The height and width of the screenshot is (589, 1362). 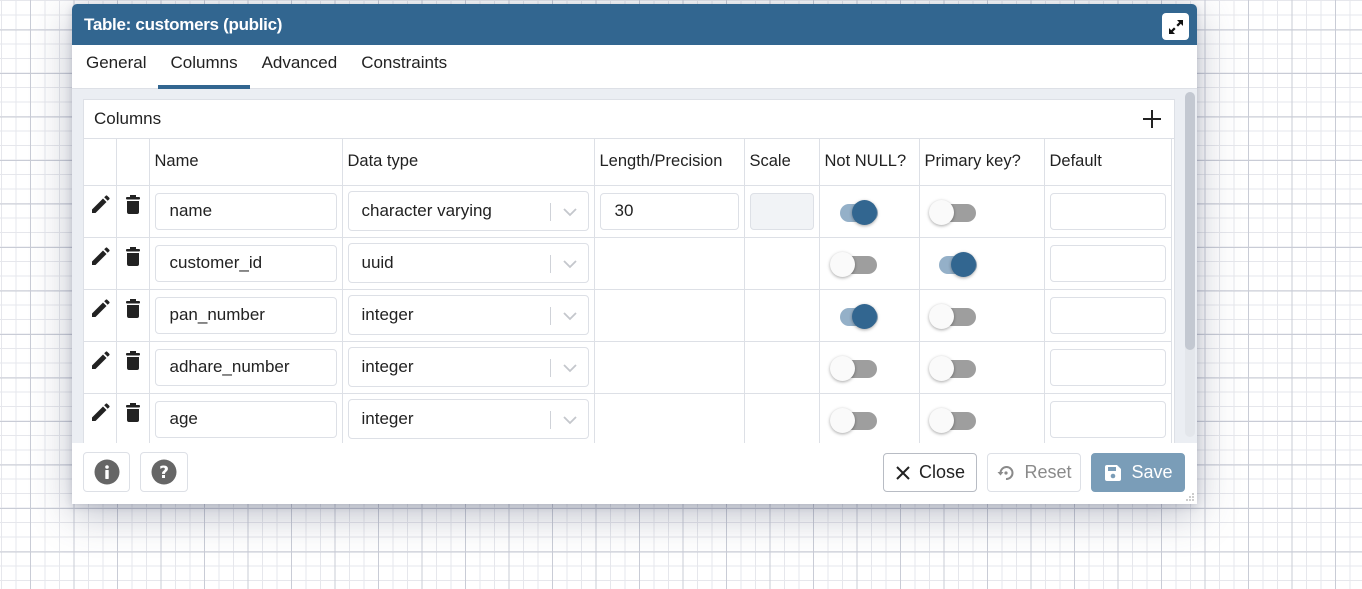 I want to click on name-cell: customer_id, so click(x=246, y=263).